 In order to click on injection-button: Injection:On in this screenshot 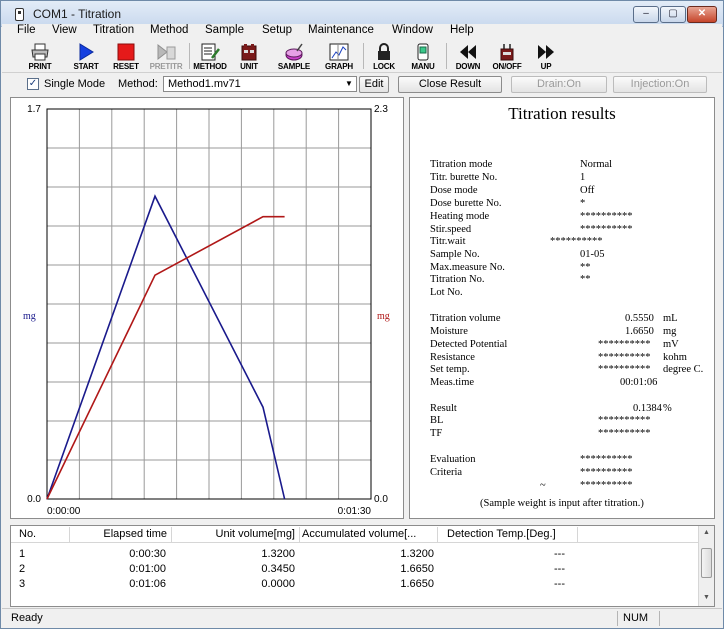, I will do `click(660, 84)`.